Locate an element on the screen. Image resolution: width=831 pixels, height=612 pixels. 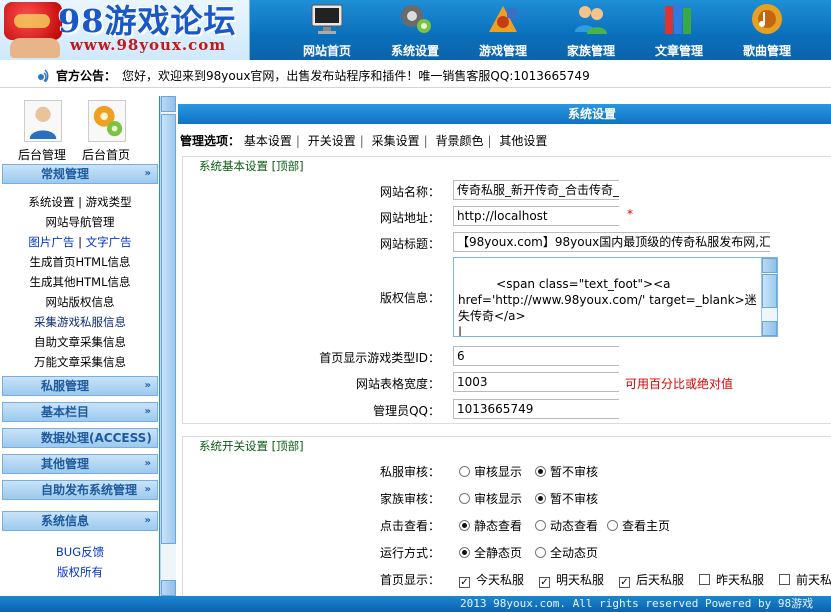
radio-full-static: 全静态页 is located at coordinates (490, 552).